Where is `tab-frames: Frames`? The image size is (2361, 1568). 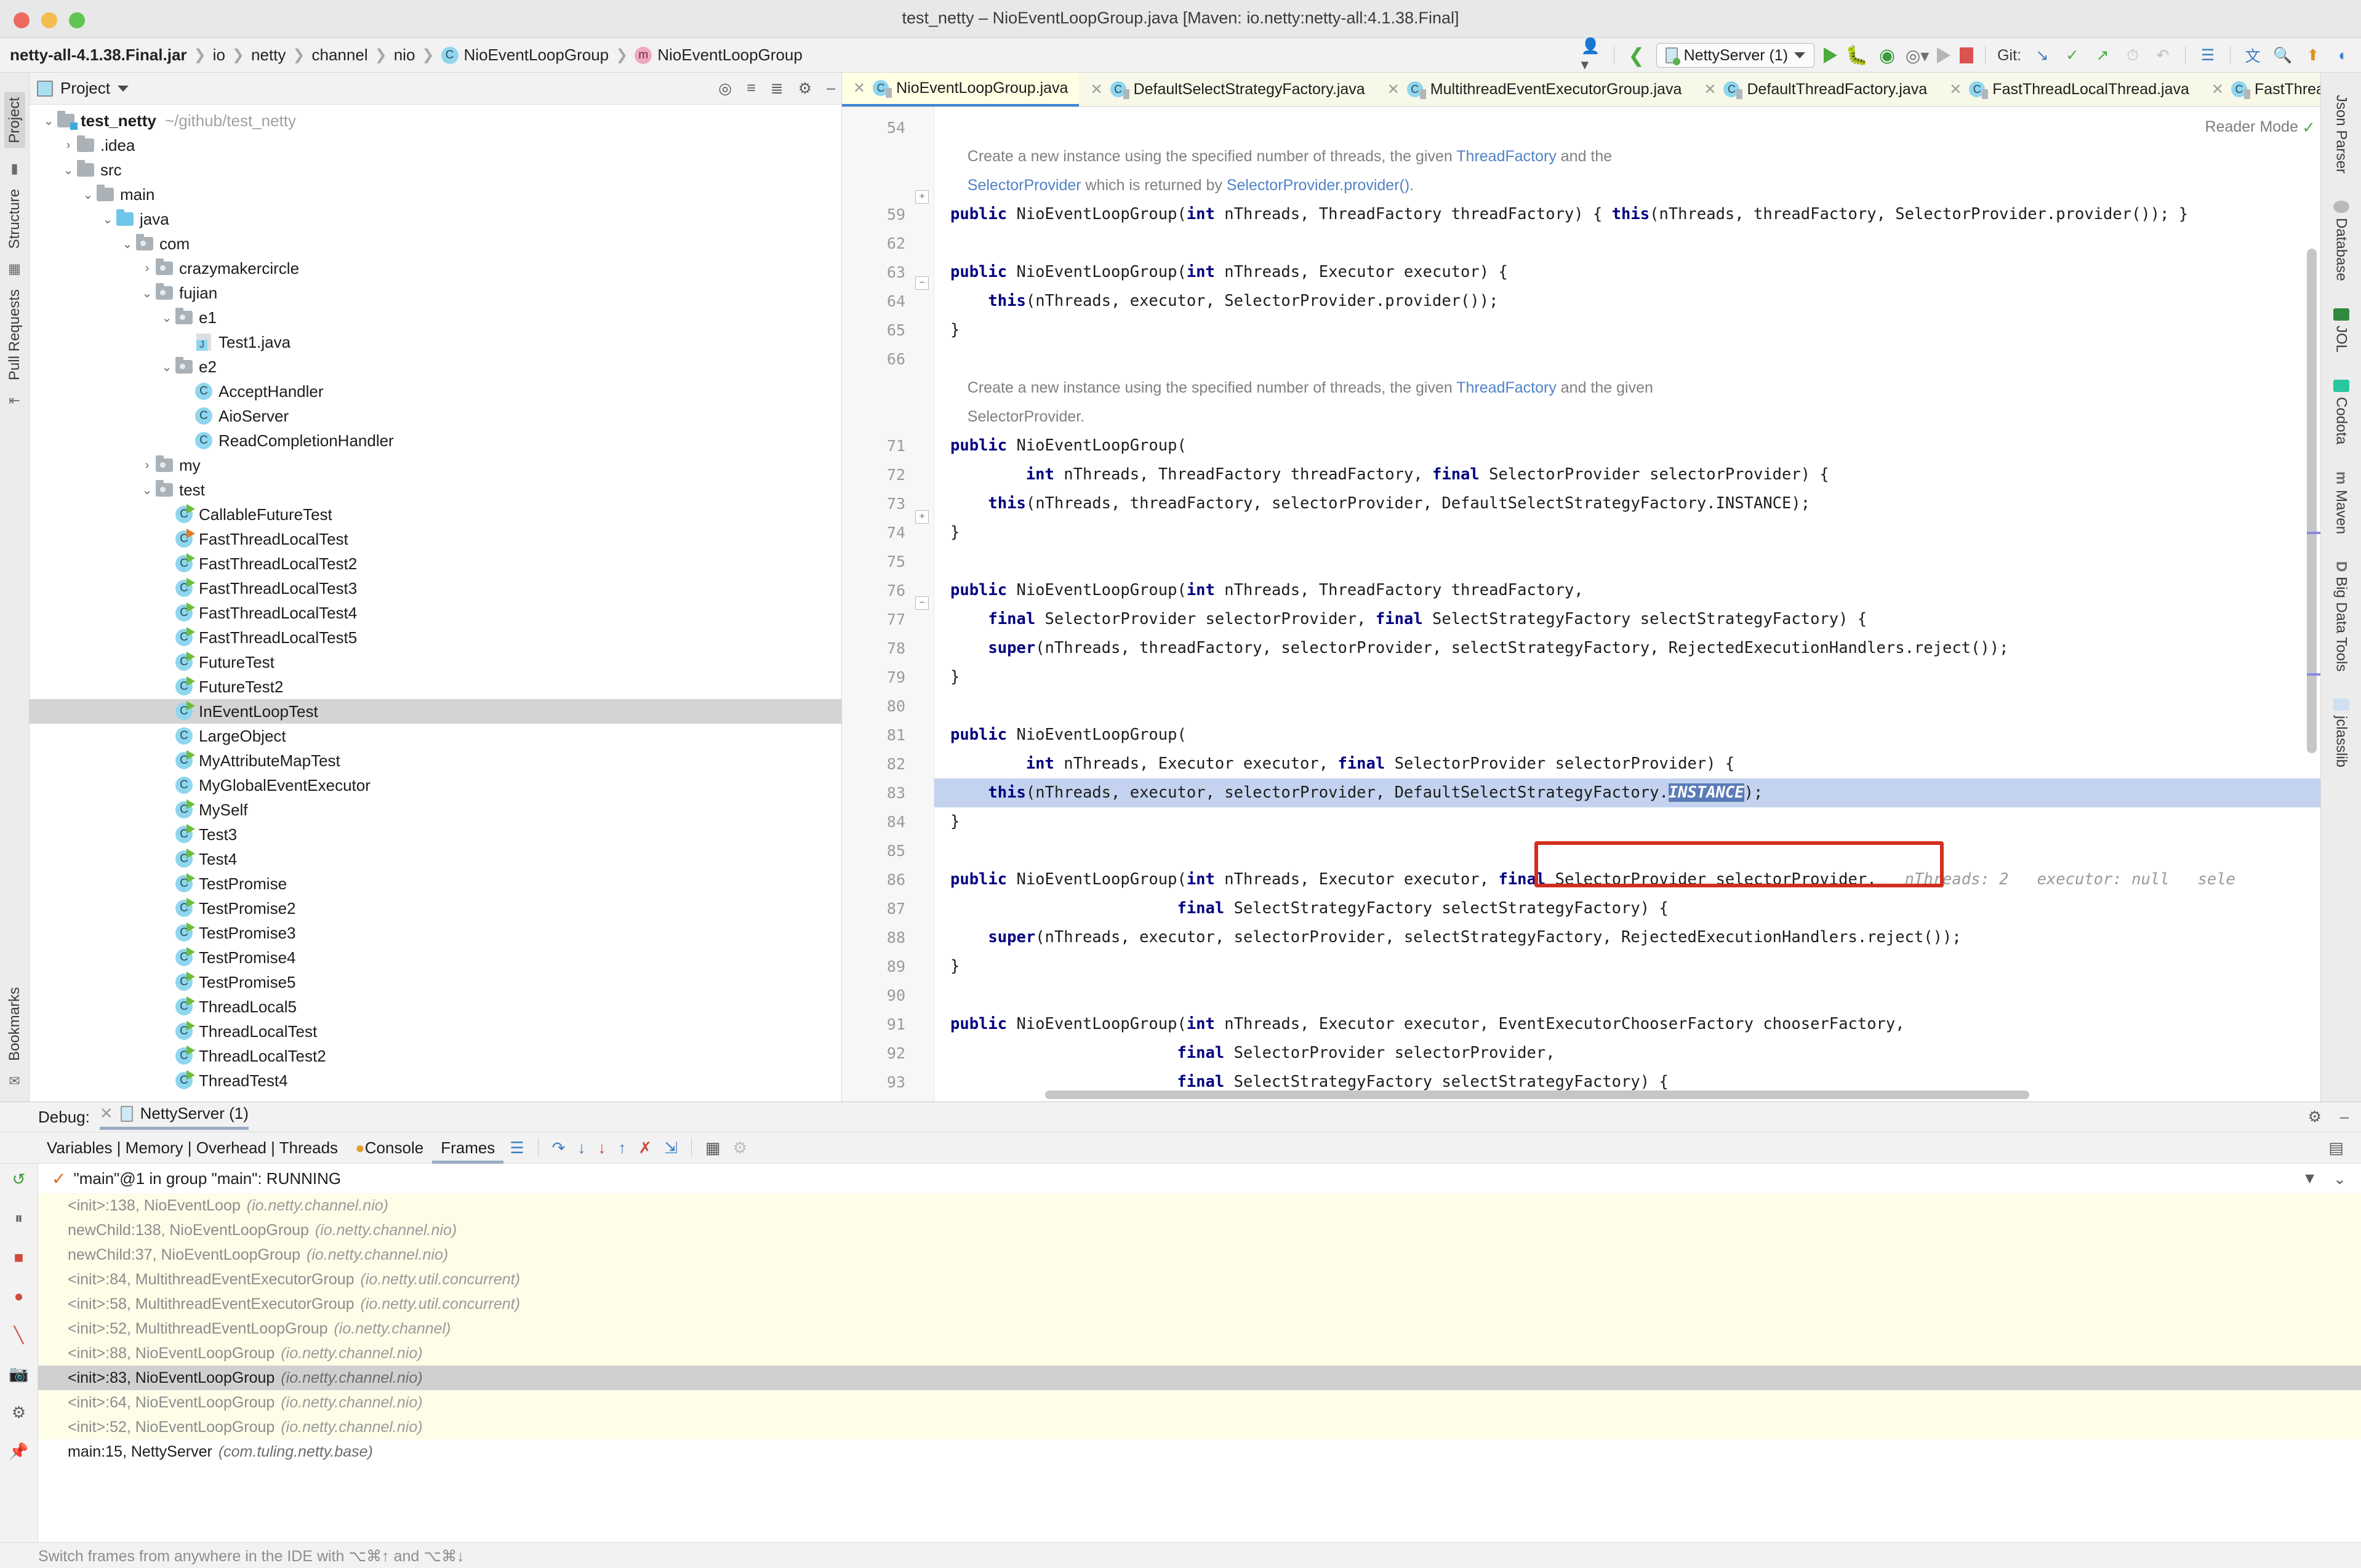
tab-frames: Frames is located at coordinates (468, 1148).